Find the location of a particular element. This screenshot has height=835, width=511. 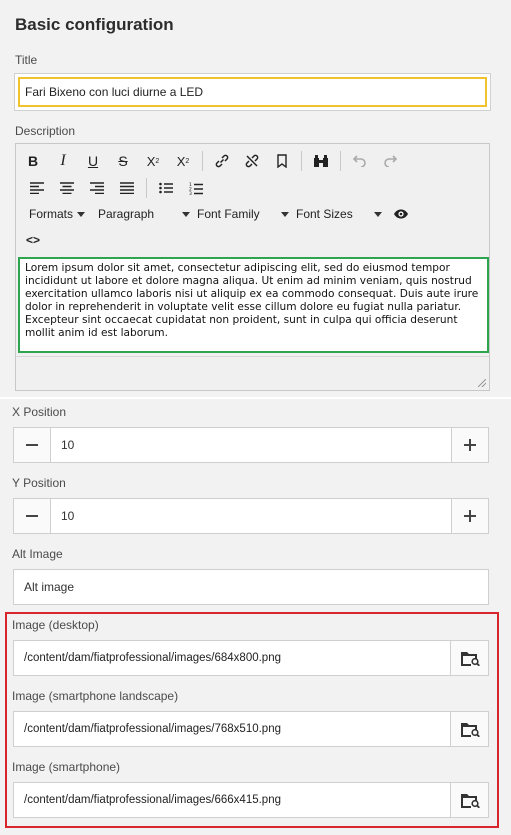

description-label: Description is located at coordinates (45, 131).